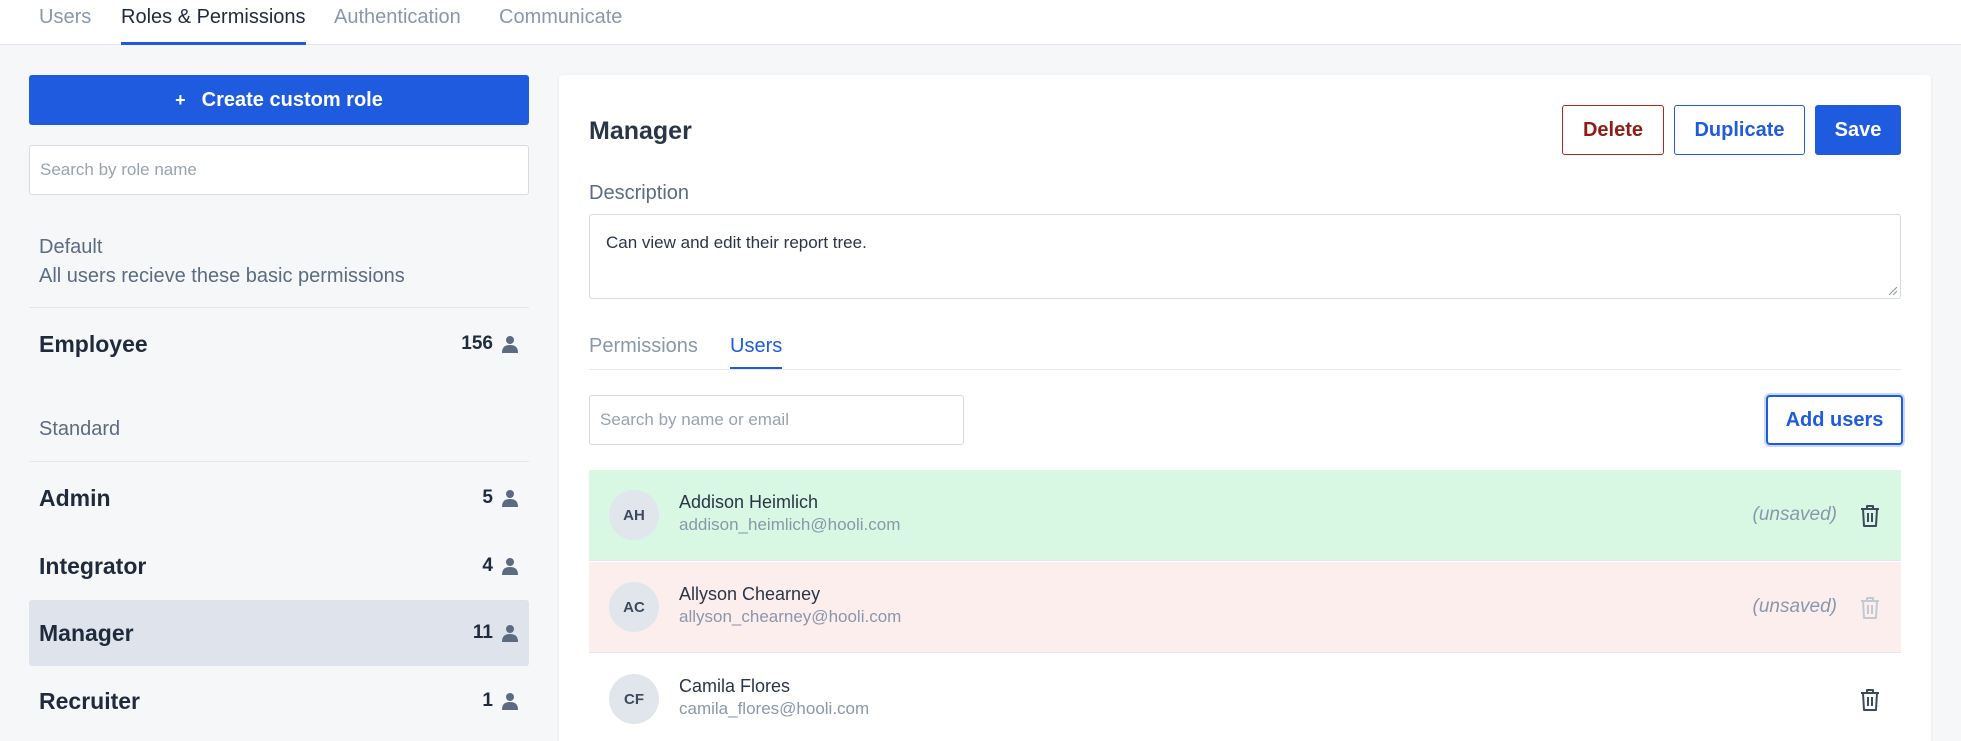  Describe the element at coordinates (93, 343) in the screenshot. I see `role-name: Employee` at that location.